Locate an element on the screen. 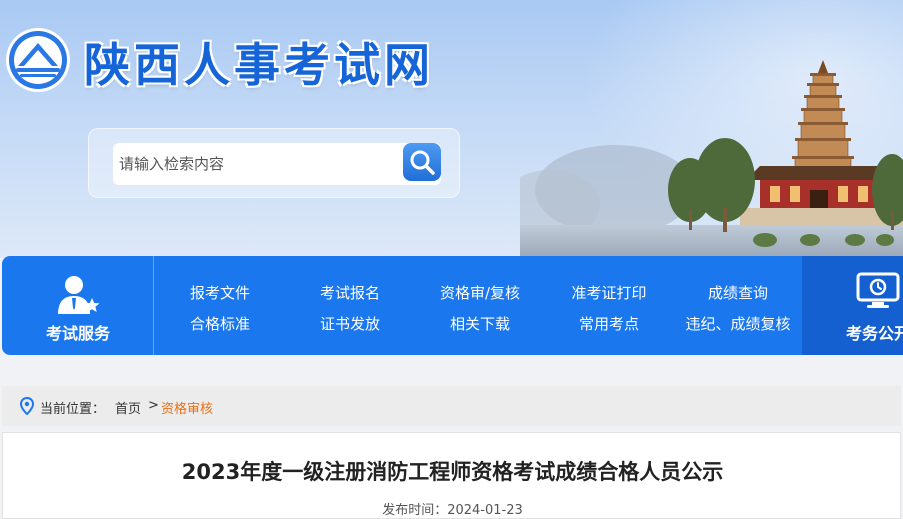  nav-link-application-docs: 报考文件 is located at coordinates (220, 292).